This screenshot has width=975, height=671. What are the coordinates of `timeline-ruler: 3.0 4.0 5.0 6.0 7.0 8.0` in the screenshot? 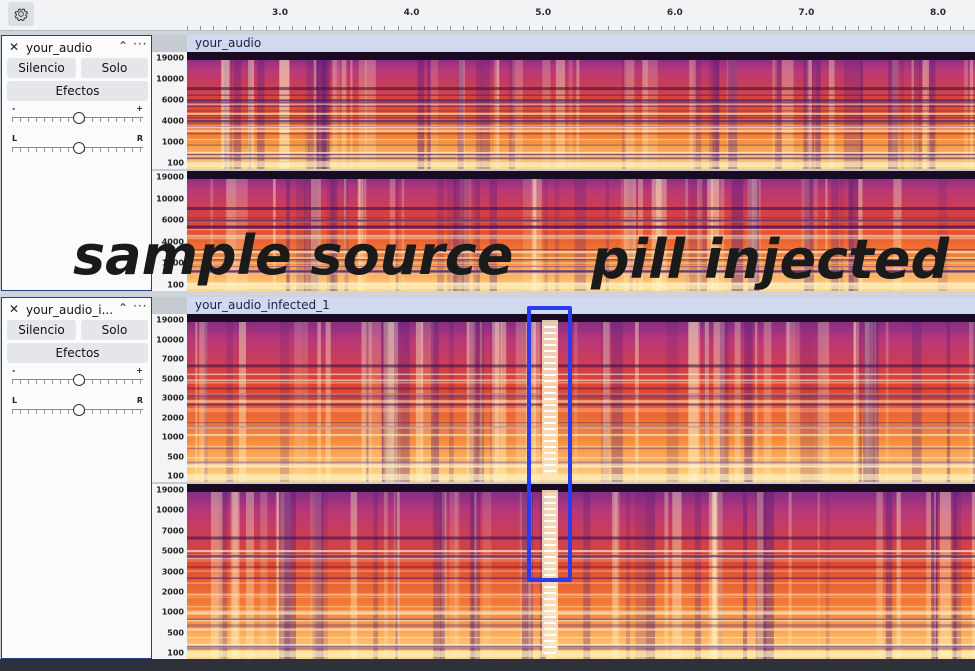 It's located at (487, 15).